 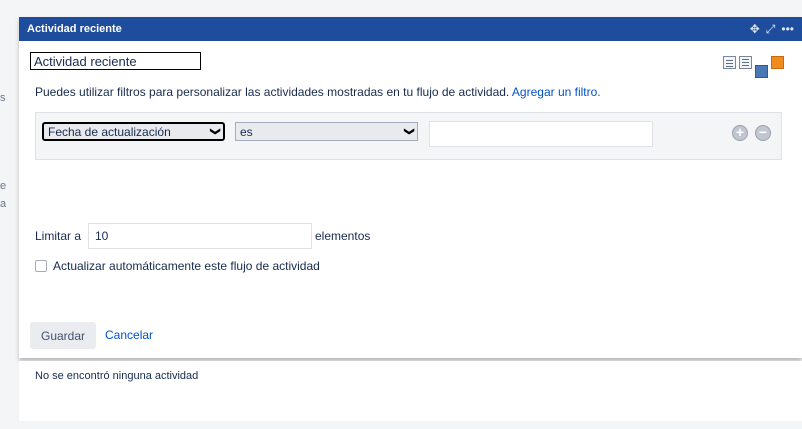 I want to click on gadget-name-input, so click(x=115, y=61).